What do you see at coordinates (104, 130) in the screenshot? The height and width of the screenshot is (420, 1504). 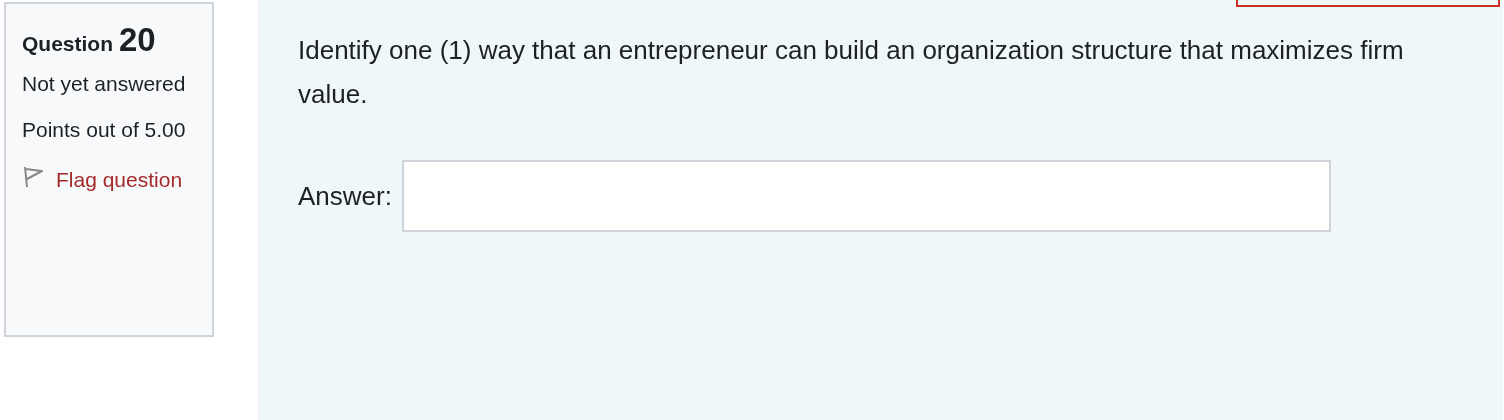 I see `points-text: Points out of 5.00` at bounding box center [104, 130].